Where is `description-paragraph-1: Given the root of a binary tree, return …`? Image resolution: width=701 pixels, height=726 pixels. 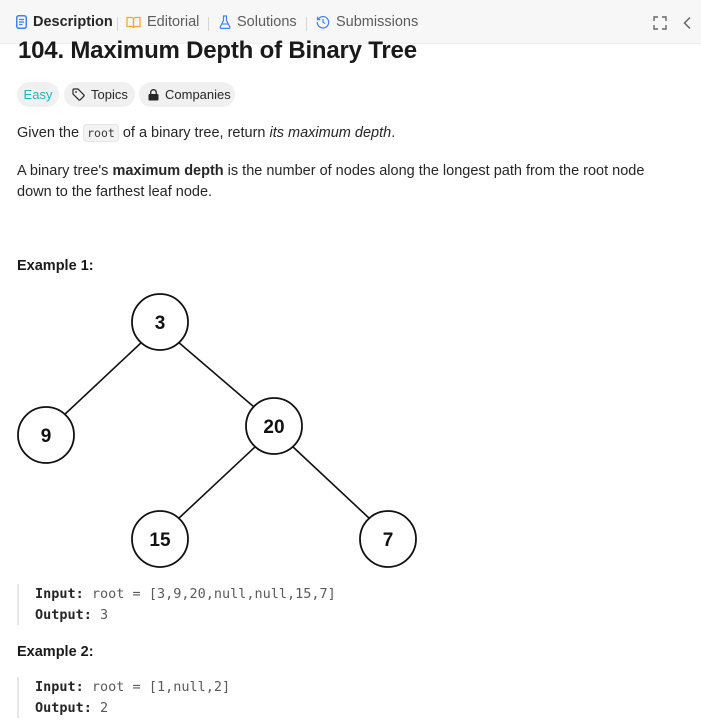
description-paragraph-1: Given the root of a binary tree, return … is located at coordinates (206, 133).